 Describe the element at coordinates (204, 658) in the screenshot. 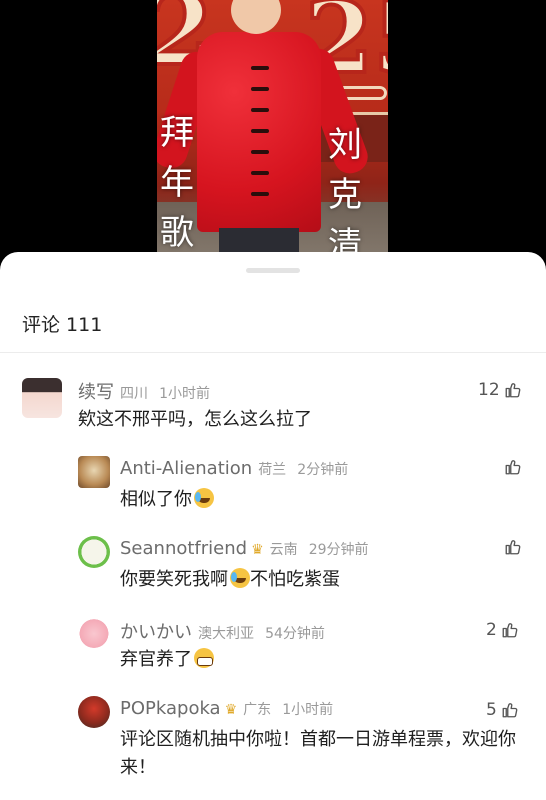

I see `grinning-emoji` at that location.